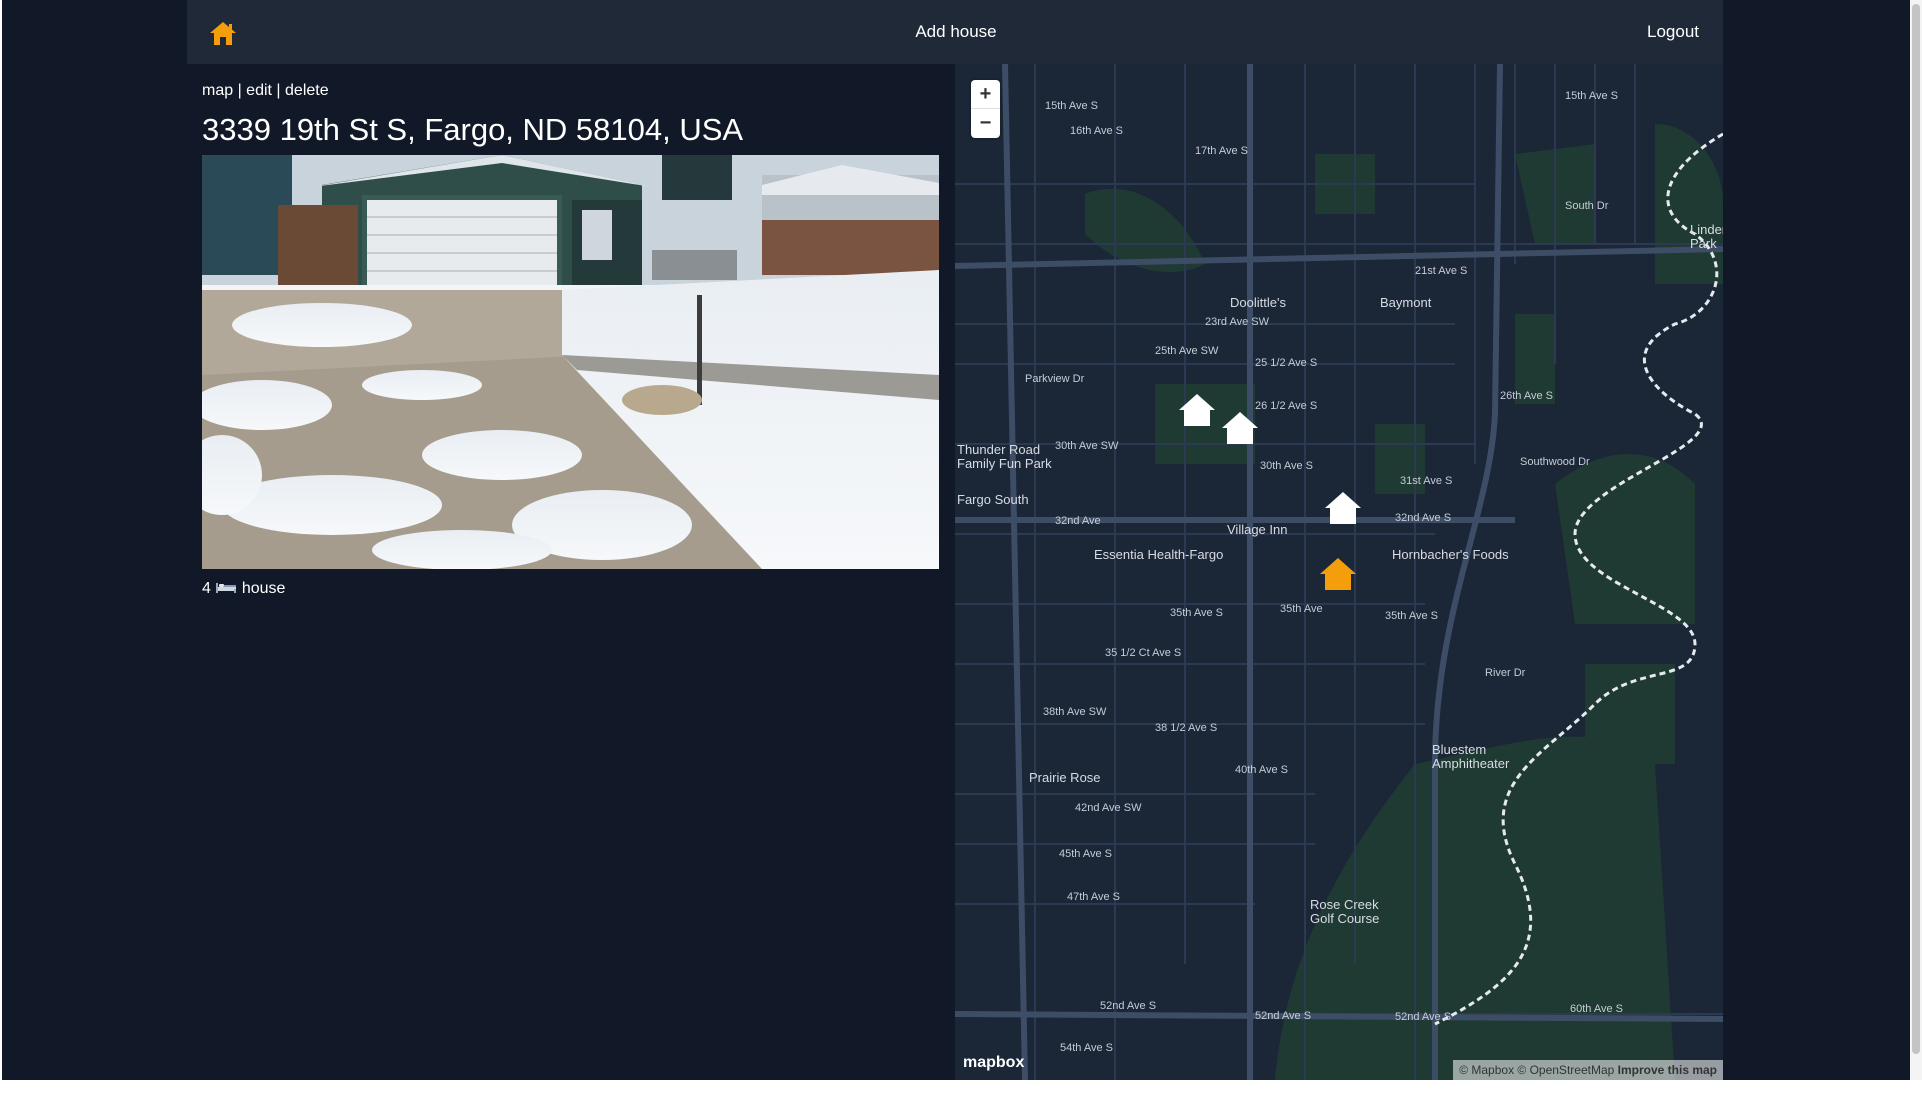  What do you see at coordinates (1703, 243) in the screenshot?
I see `svg-text: Park` at bounding box center [1703, 243].